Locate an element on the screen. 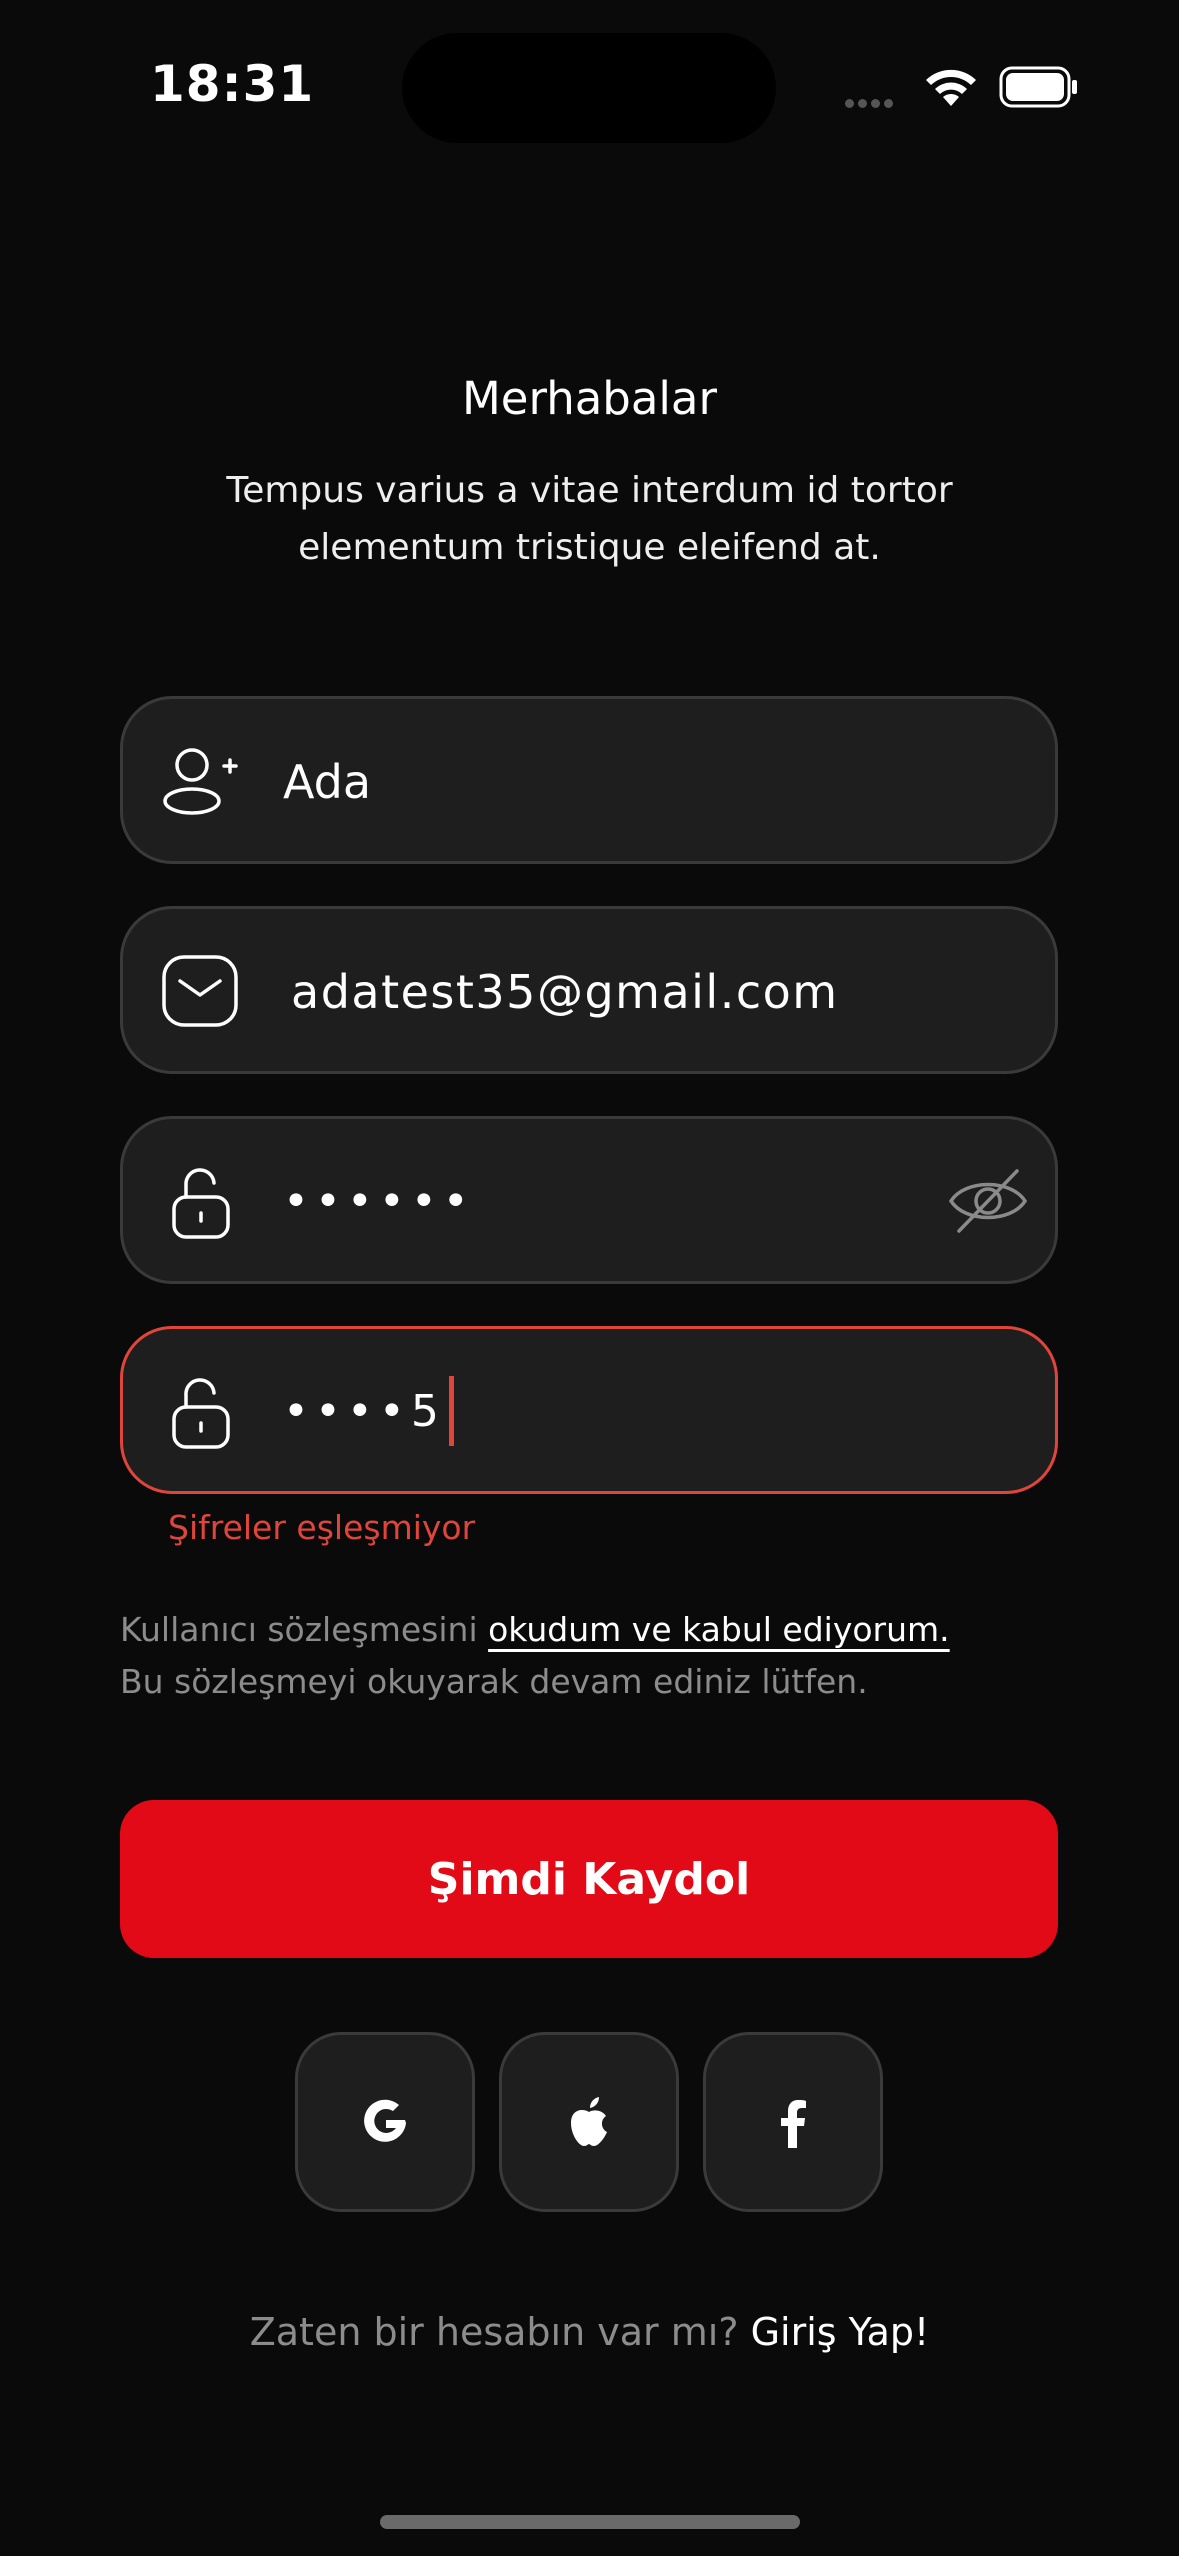 The height and width of the screenshot is (2556, 1179). status-time: 18:31 is located at coordinates (232, 84).